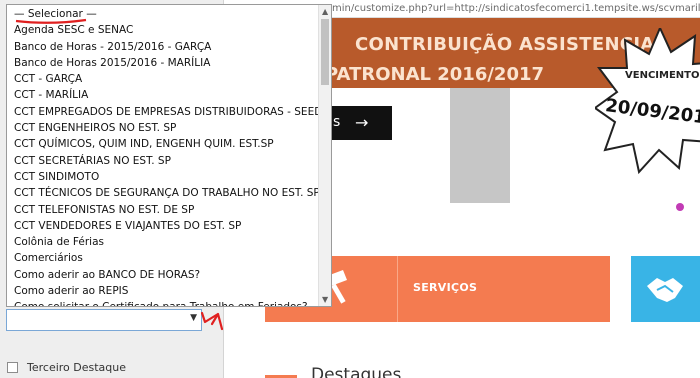 The image size is (700, 378). What do you see at coordinates (397, 289) in the screenshot?
I see `tile-divider` at bounding box center [397, 289].